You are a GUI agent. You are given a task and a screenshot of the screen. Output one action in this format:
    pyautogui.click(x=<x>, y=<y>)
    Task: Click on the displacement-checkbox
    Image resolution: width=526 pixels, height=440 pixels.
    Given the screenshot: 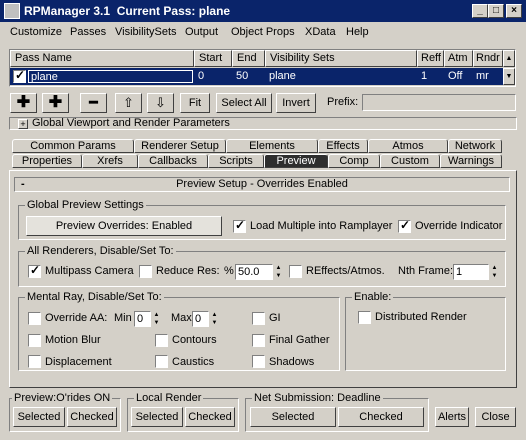 What is the action you would take?
    pyautogui.click(x=34, y=361)
    